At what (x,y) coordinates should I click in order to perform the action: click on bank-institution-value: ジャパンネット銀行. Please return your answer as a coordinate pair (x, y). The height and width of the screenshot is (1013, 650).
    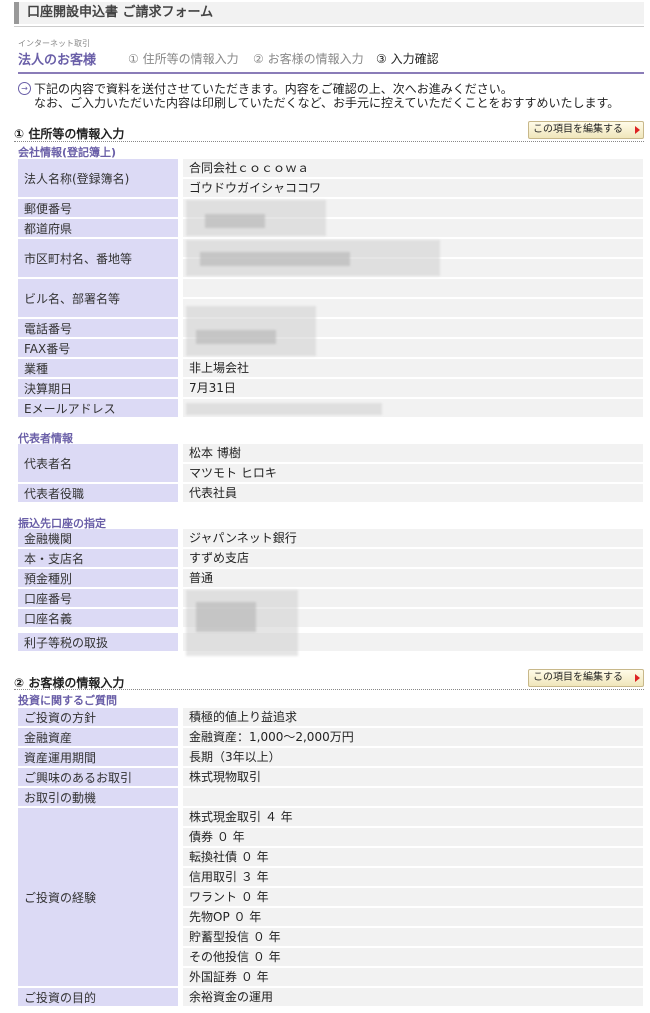
    Looking at the image, I should click on (413, 538).